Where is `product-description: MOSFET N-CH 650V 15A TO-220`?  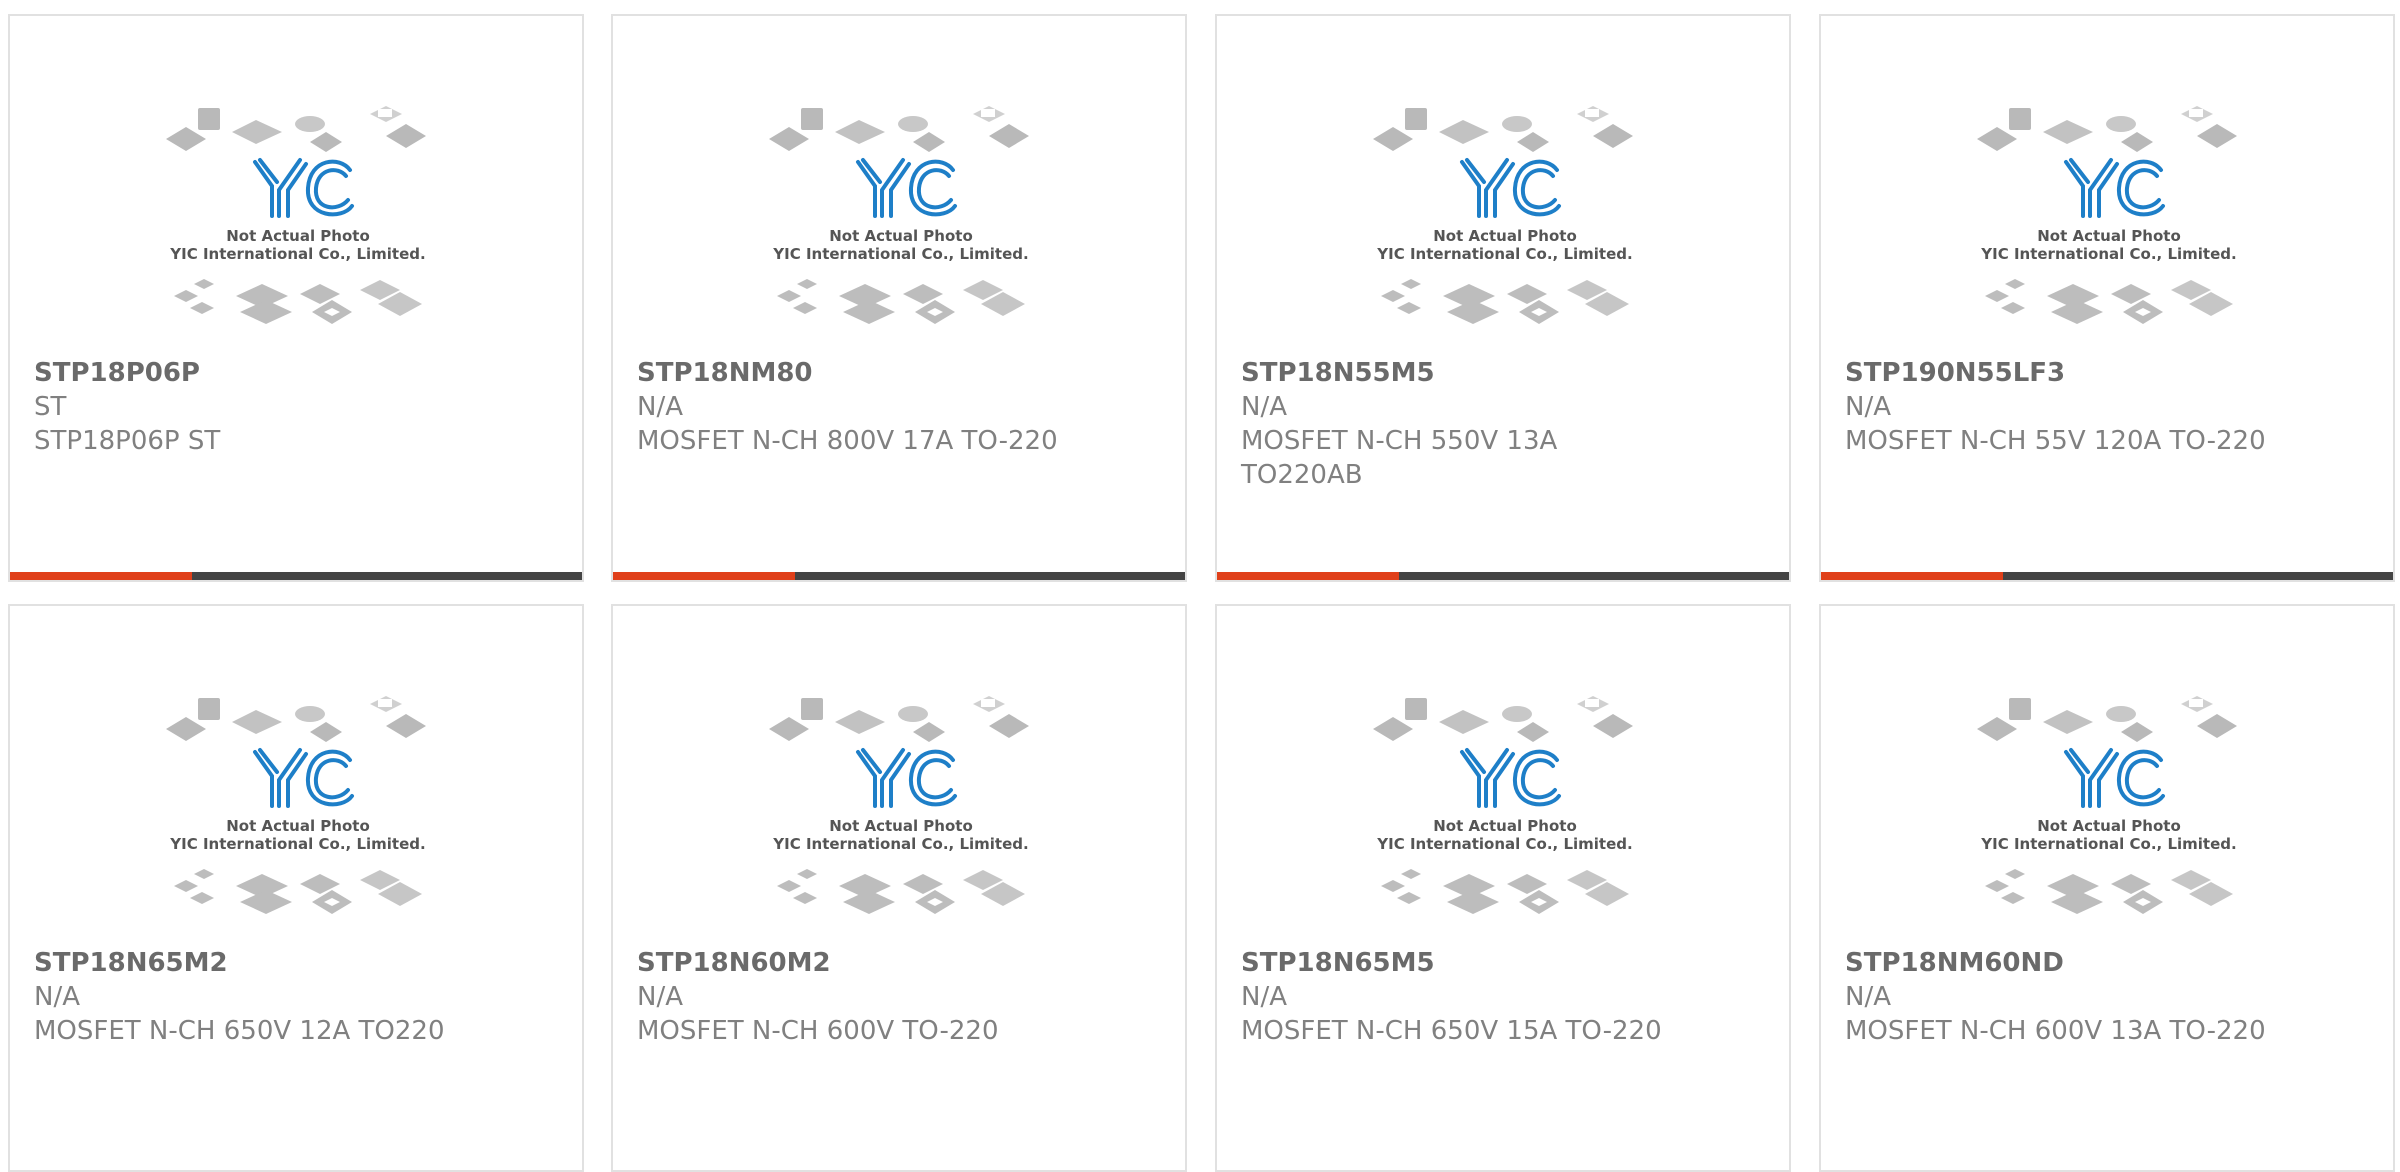 product-description: MOSFET N-CH 650V 15A TO-220 is located at coordinates (1451, 1031).